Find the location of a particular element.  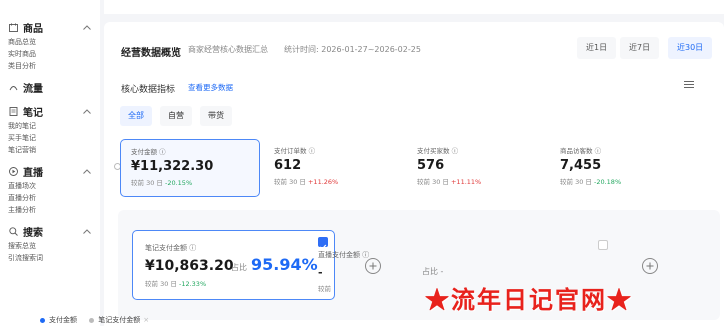

sidebar-item-search-terms: 引流搜索词 is located at coordinates (50, 258).